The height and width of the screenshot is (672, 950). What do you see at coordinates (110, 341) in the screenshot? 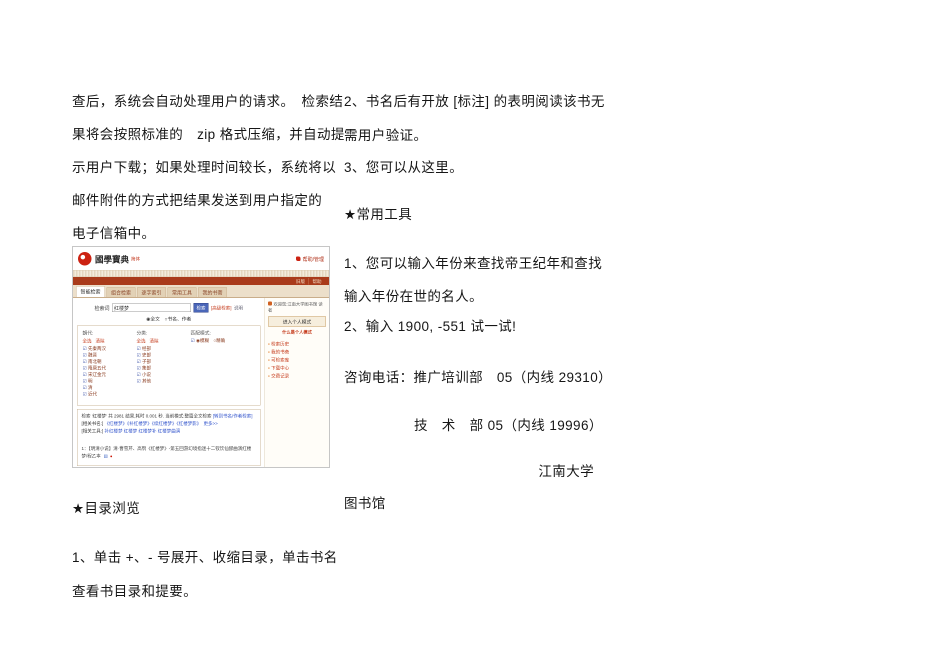
I see `dynasty-select-links: 全选 清除` at bounding box center [110, 341].